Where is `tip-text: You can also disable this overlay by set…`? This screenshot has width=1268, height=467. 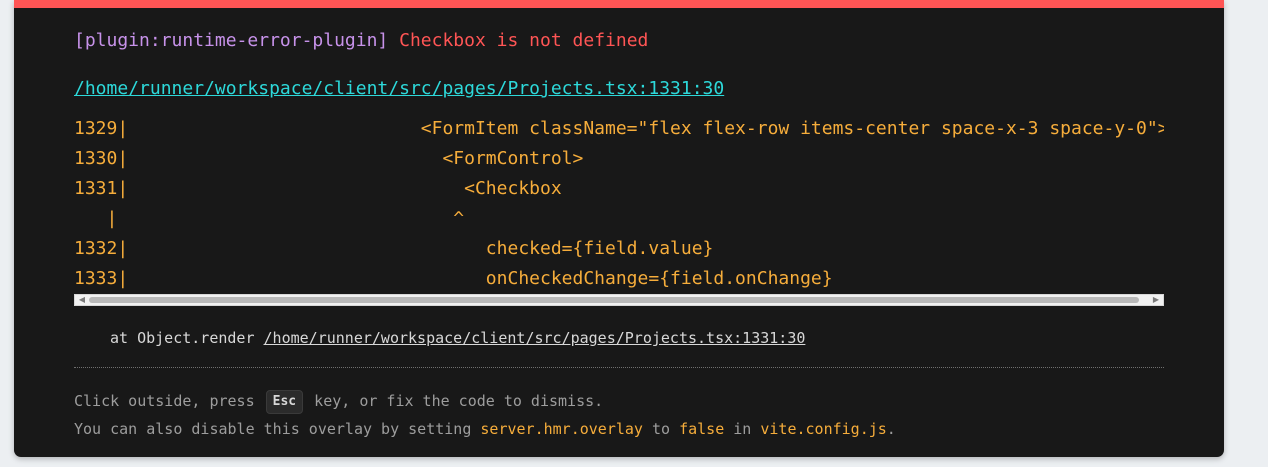
tip-text: You can also disable this overlay by set… is located at coordinates (273, 429).